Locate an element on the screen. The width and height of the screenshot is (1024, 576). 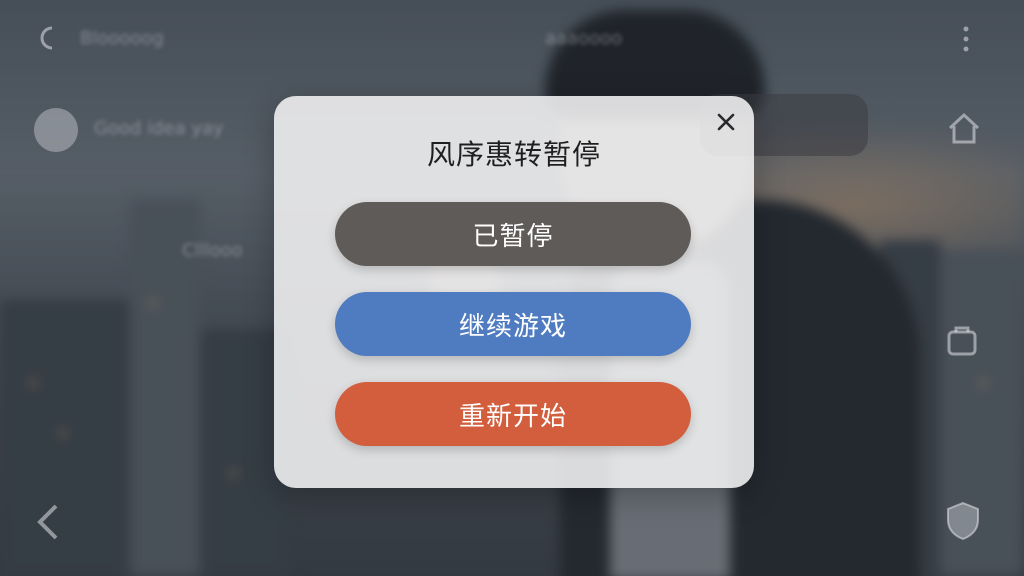
user-avatar-icon is located at coordinates (56, 130).